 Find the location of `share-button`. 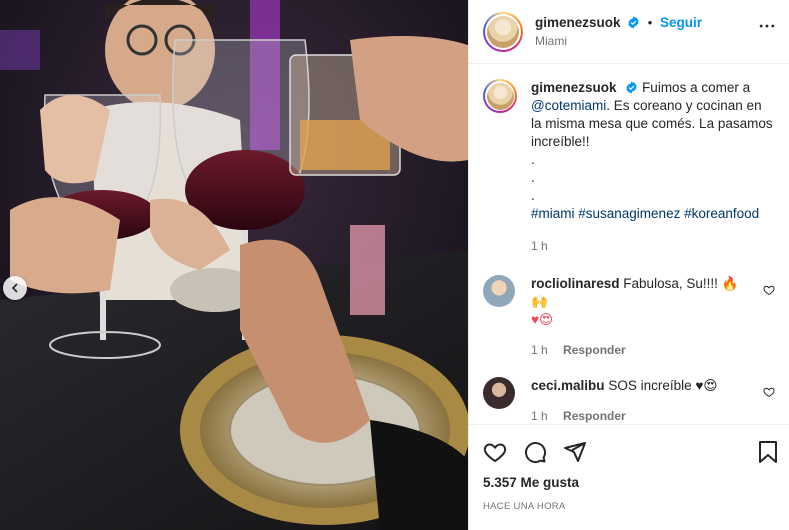

share-button is located at coordinates (575, 452).